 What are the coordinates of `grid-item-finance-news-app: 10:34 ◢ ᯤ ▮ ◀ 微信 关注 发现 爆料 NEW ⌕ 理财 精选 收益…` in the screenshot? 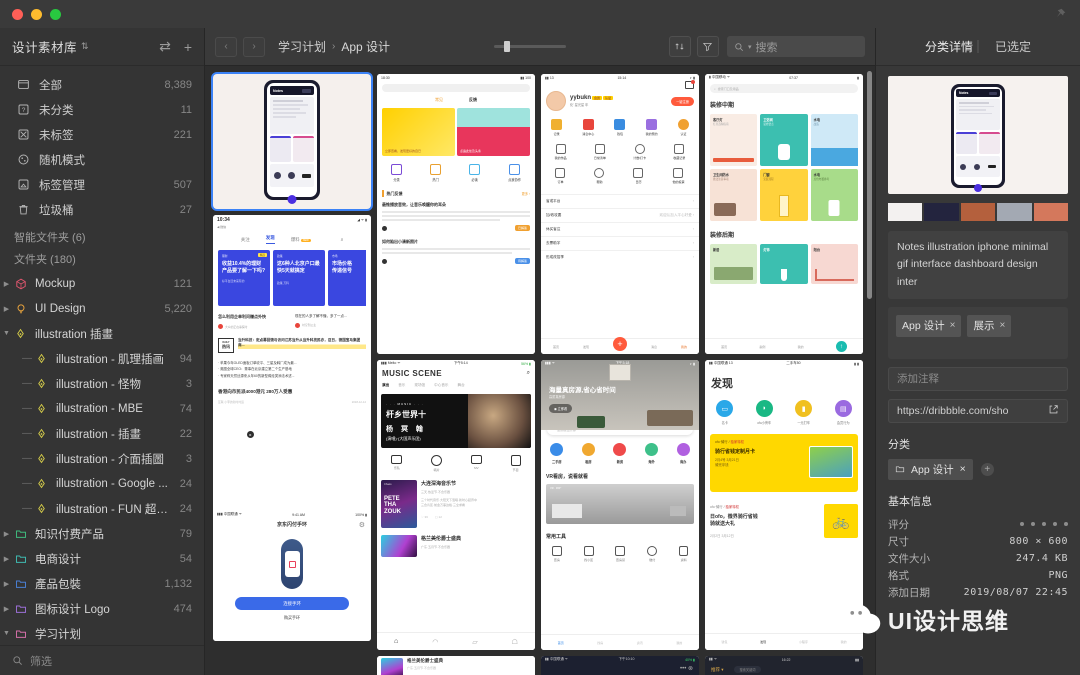 It's located at (292, 380).